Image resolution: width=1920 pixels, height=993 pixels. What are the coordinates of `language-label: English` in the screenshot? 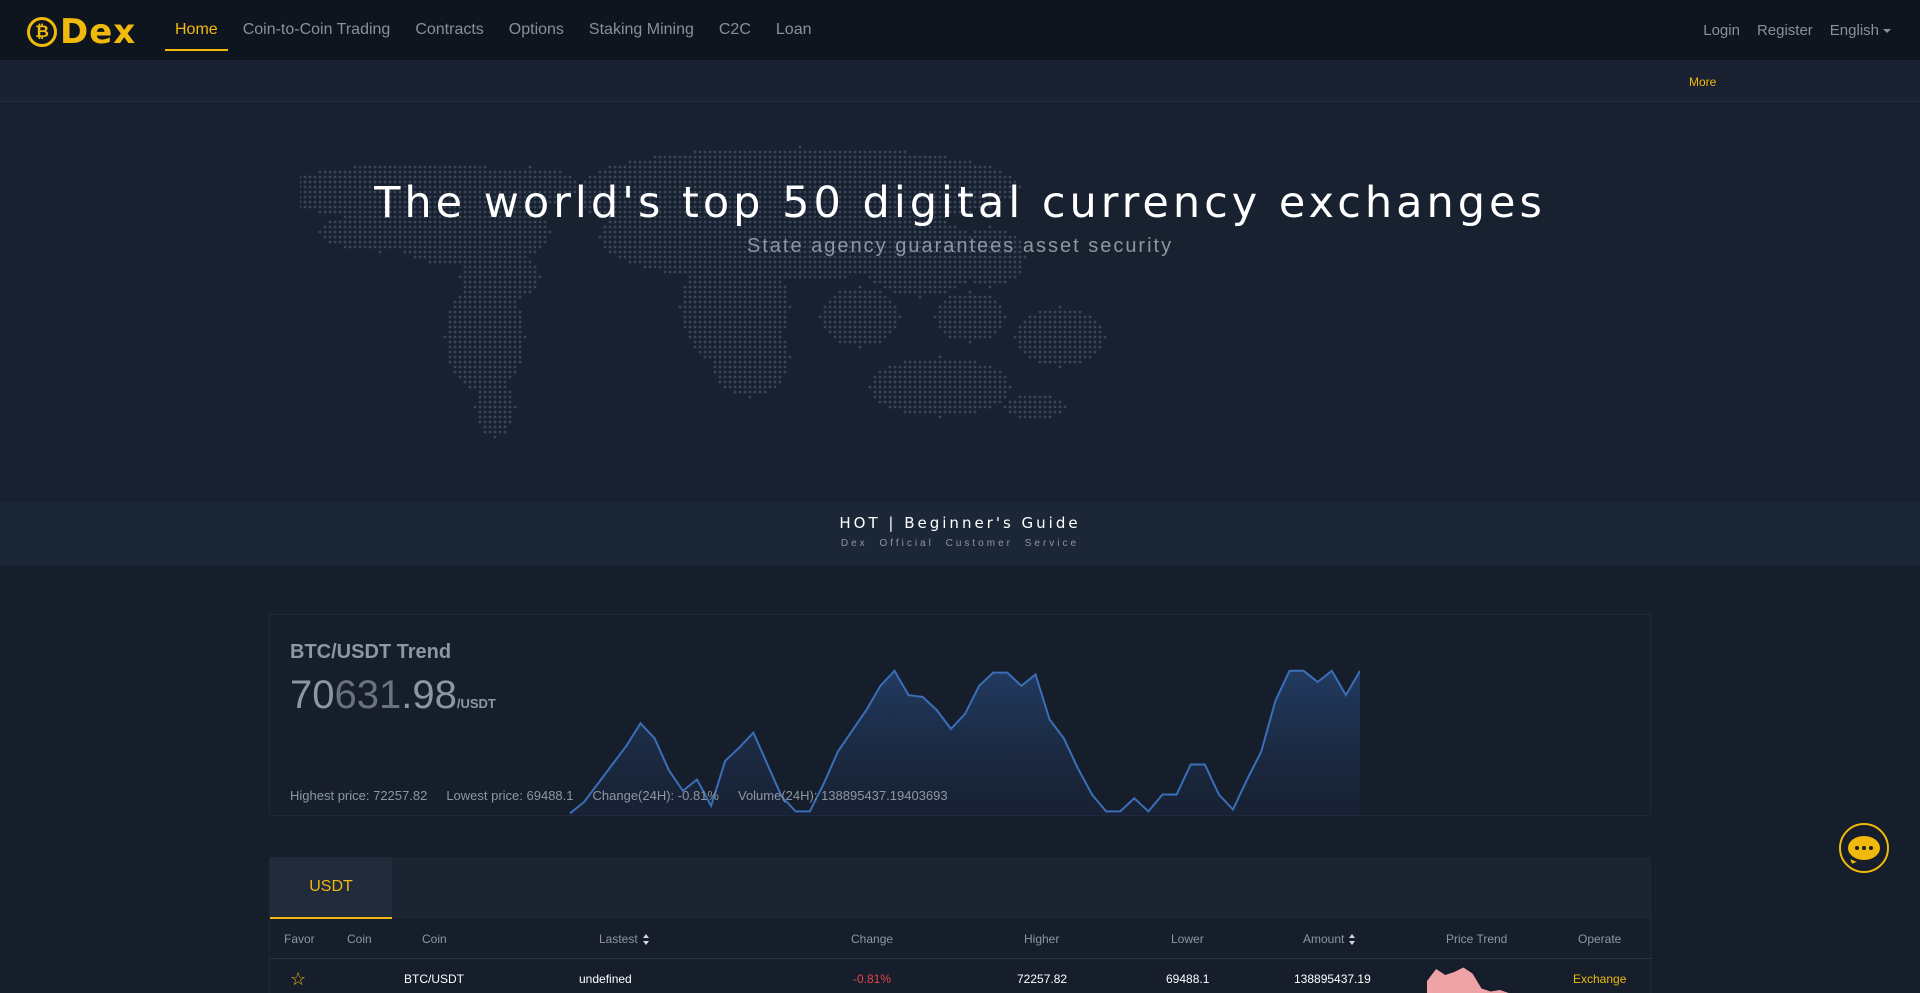 It's located at (1854, 30).